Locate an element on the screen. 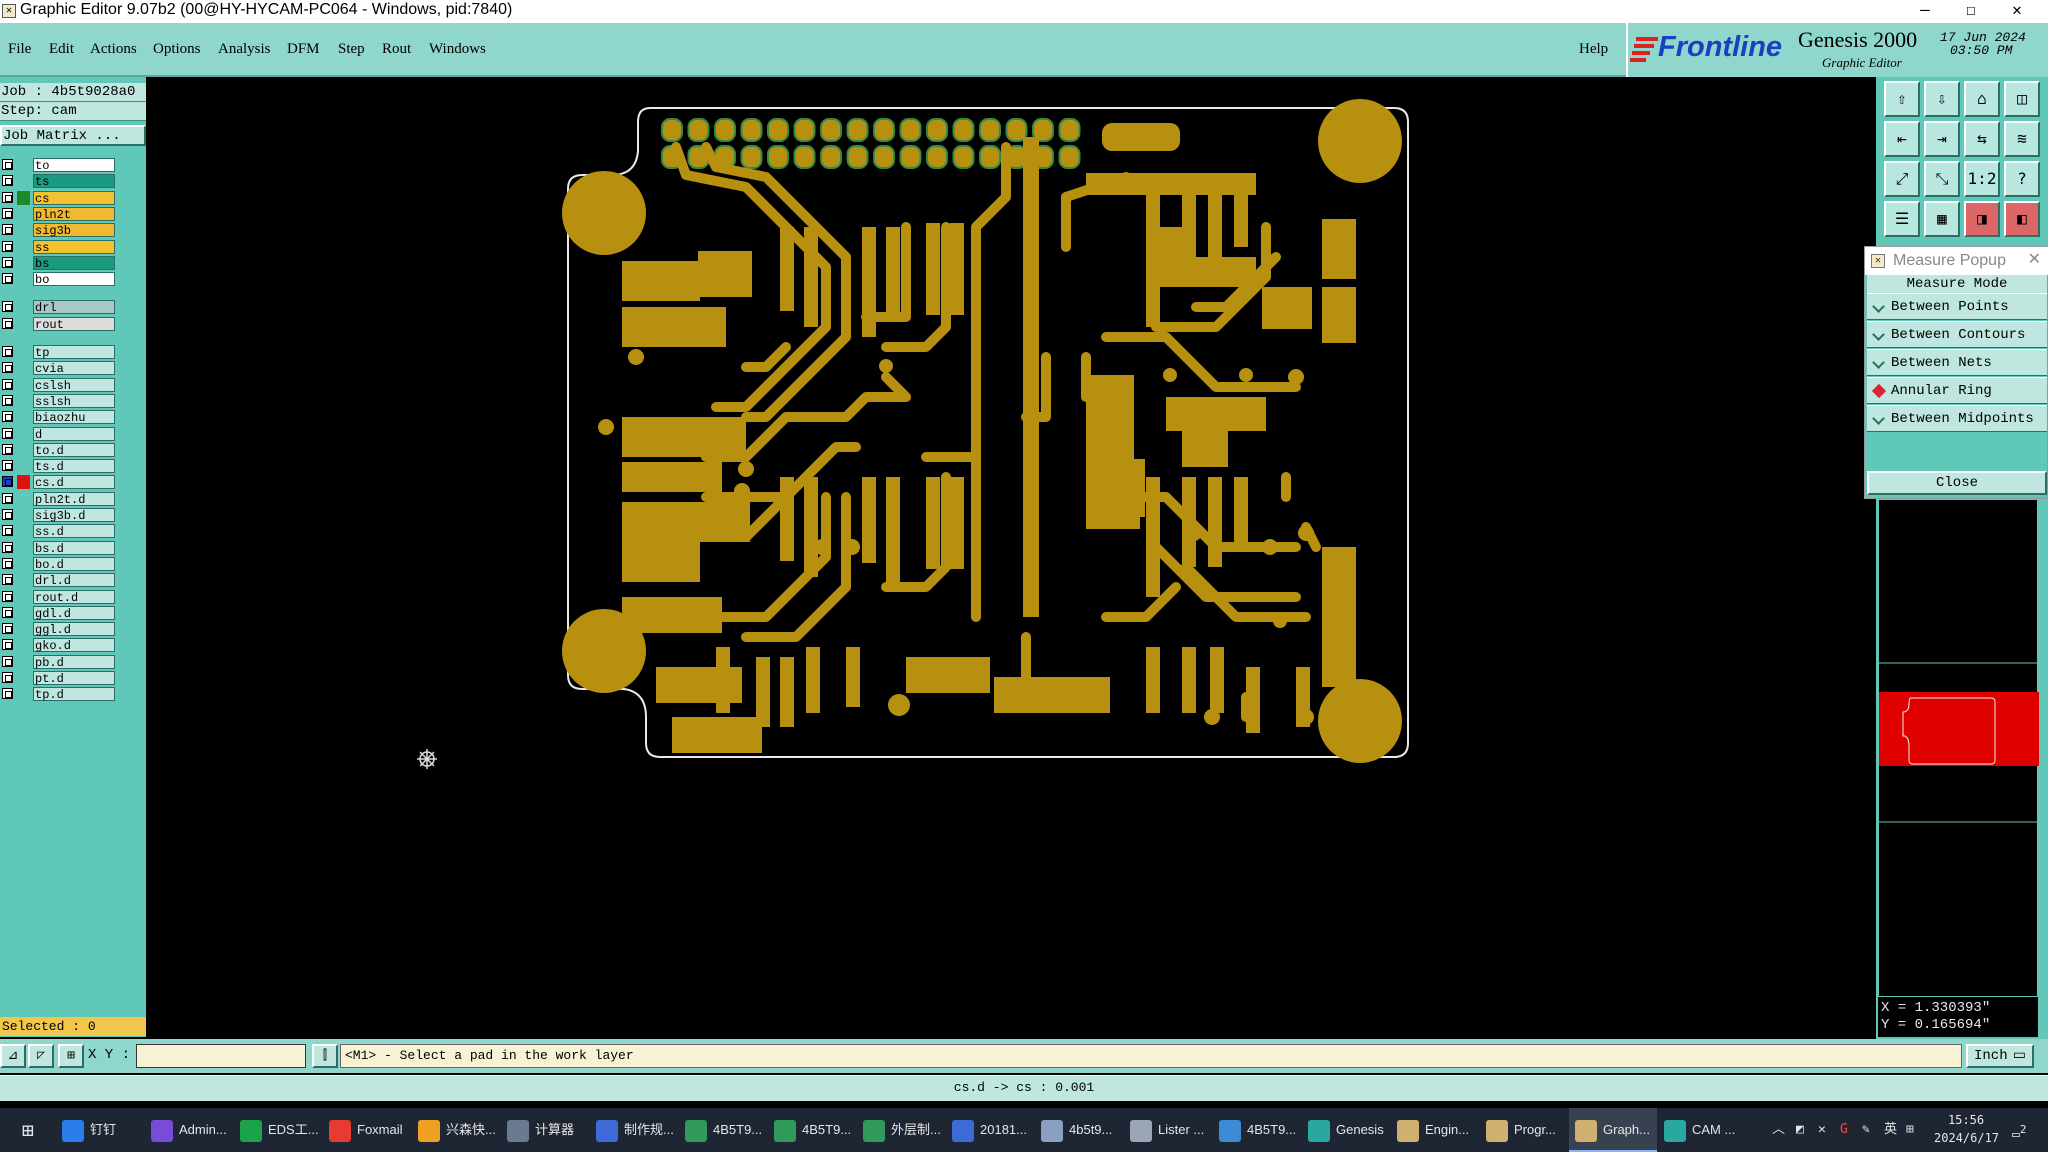  zoom-out-icon: ⇩ is located at coordinates (1942, 99).